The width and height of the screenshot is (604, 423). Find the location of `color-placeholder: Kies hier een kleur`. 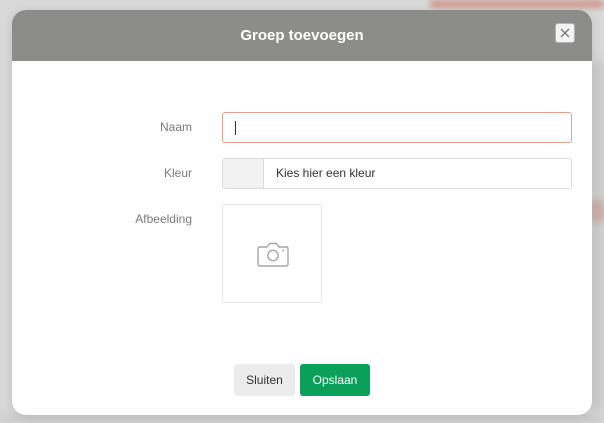

color-placeholder: Kies hier een kleur is located at coordinates (326, 173).